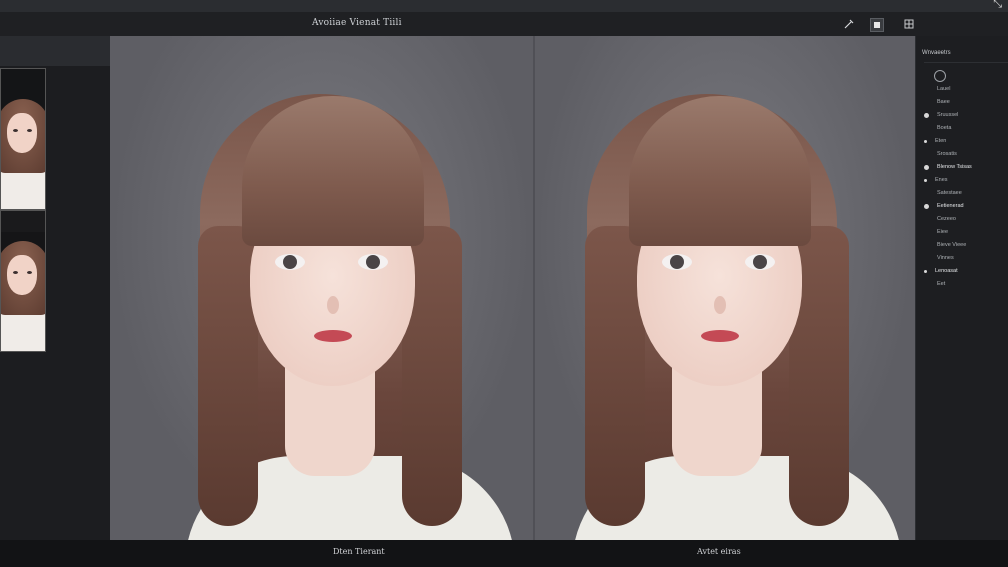 Image resolution: width=1008 pixels, height=567 pixels. Describe the element at coordinates (941, 284) in the screenshot. I see `panel-item-label: Eet` at that location.